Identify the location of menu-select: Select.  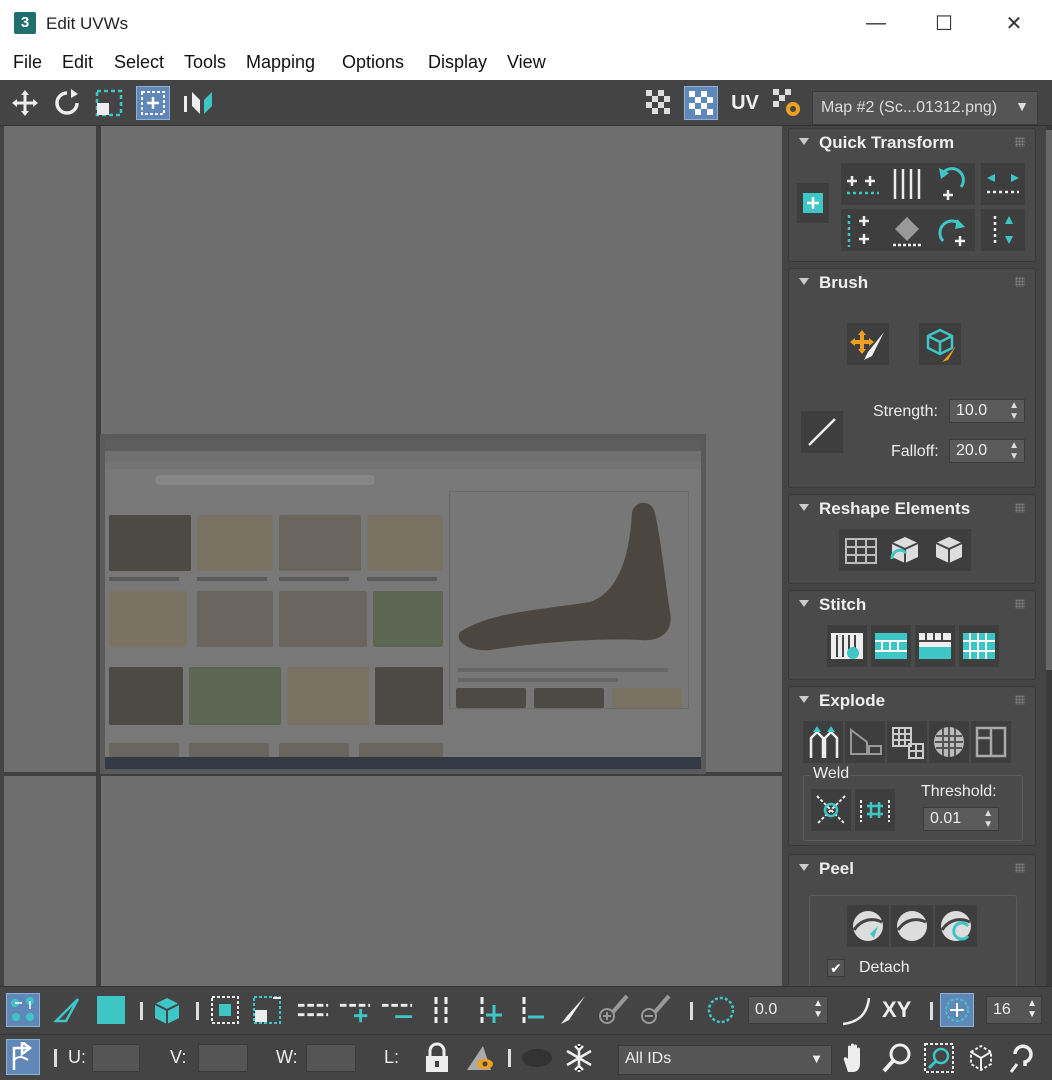
(139, 62).